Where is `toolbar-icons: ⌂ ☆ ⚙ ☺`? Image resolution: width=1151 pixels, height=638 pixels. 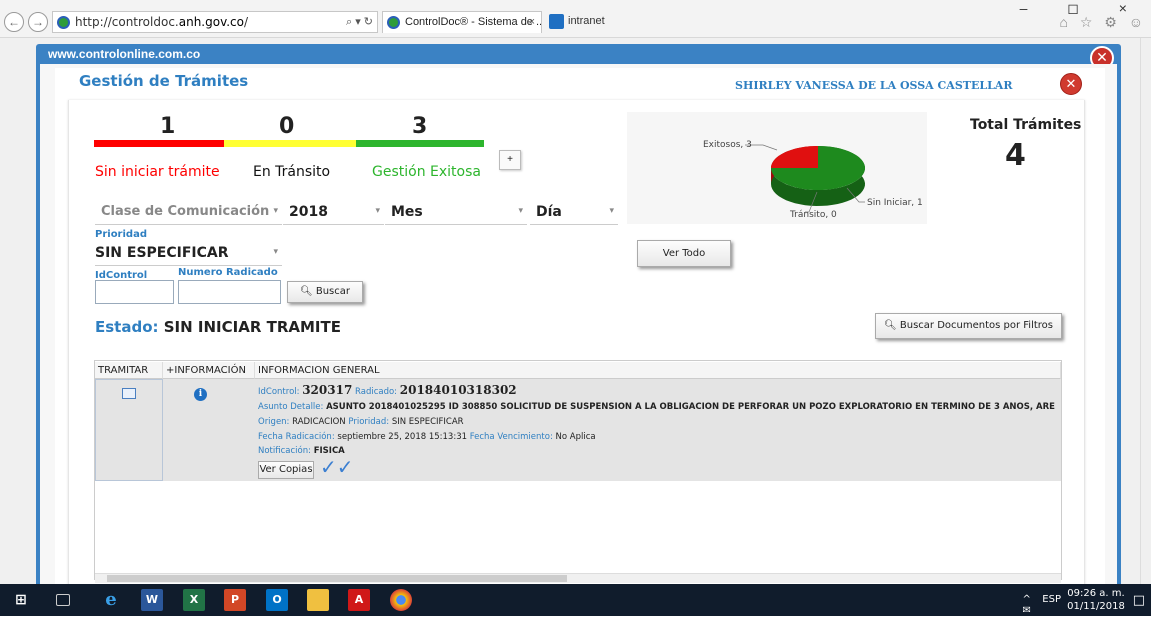 toolbar-icons: ⌂ ☆ ⚙ ☺ is located at coordinates (1103, 22).